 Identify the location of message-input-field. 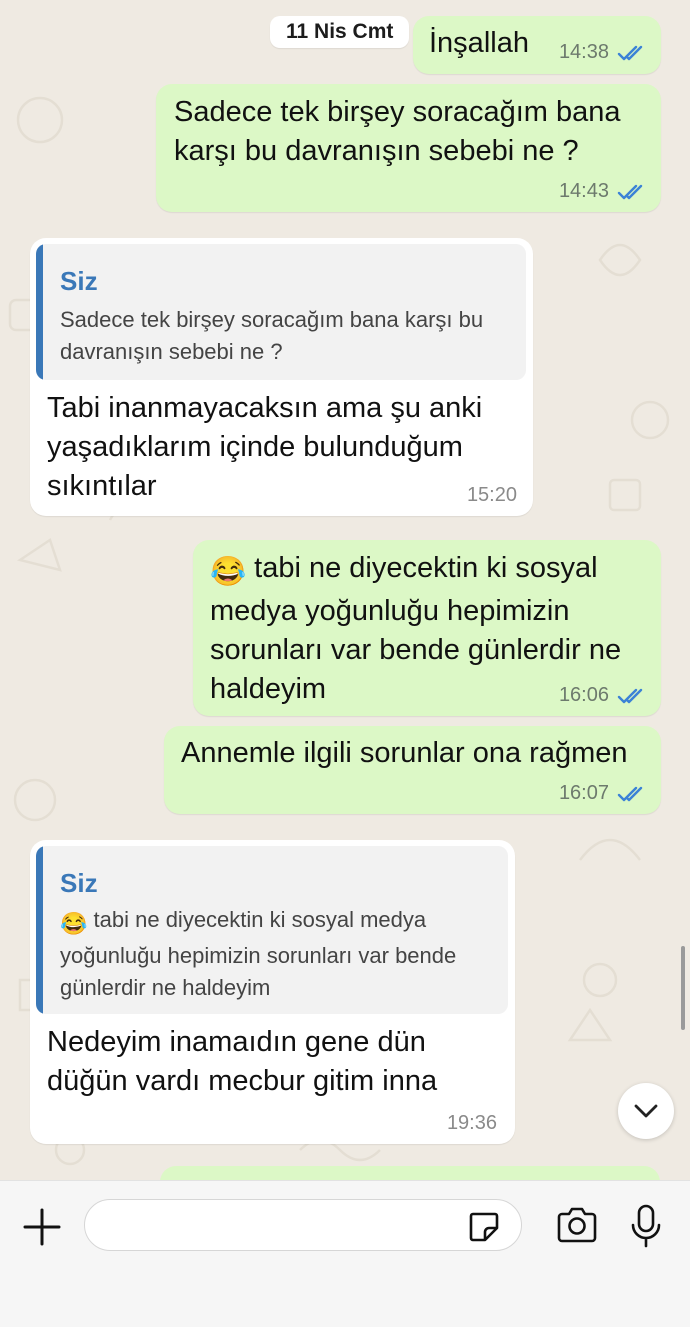
(303, 1225).